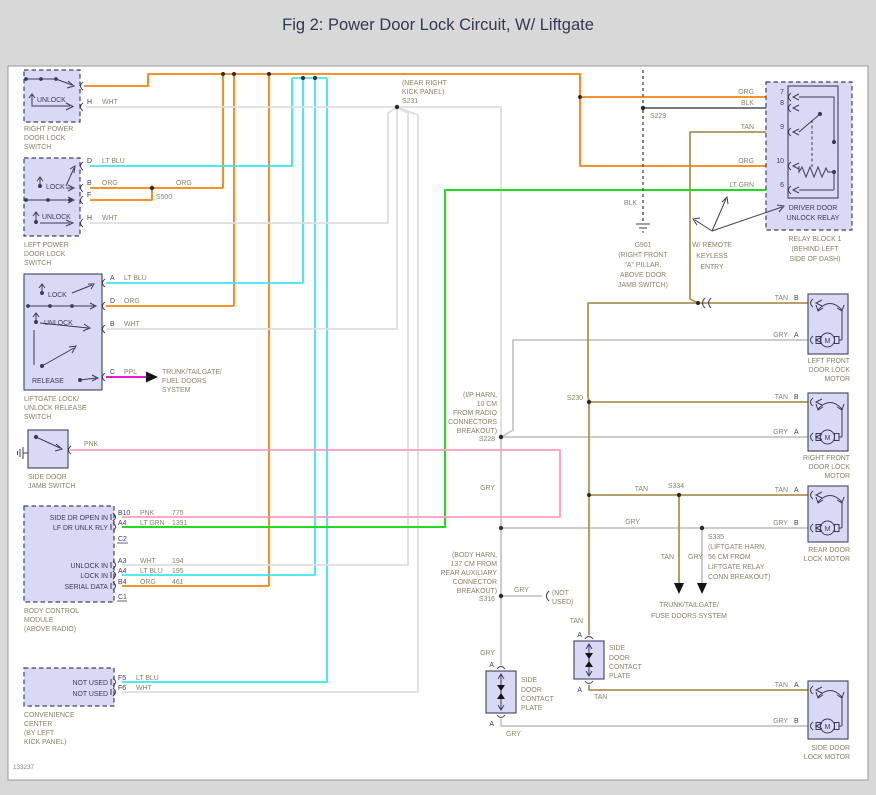  I want to click on pin-label: 7, so click(782, 92).